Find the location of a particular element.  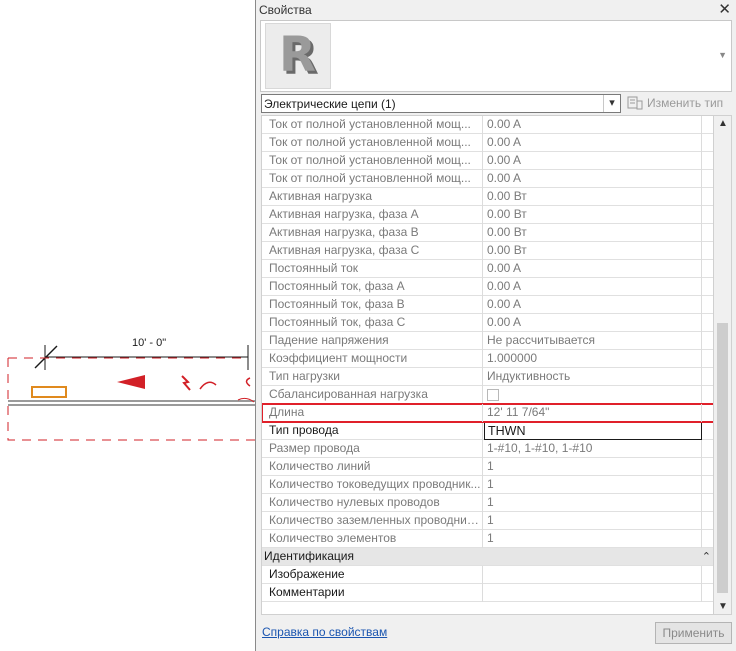

property-row: Постоянный ток, фаза B 0.00 A is located at coordinates (487, 305).